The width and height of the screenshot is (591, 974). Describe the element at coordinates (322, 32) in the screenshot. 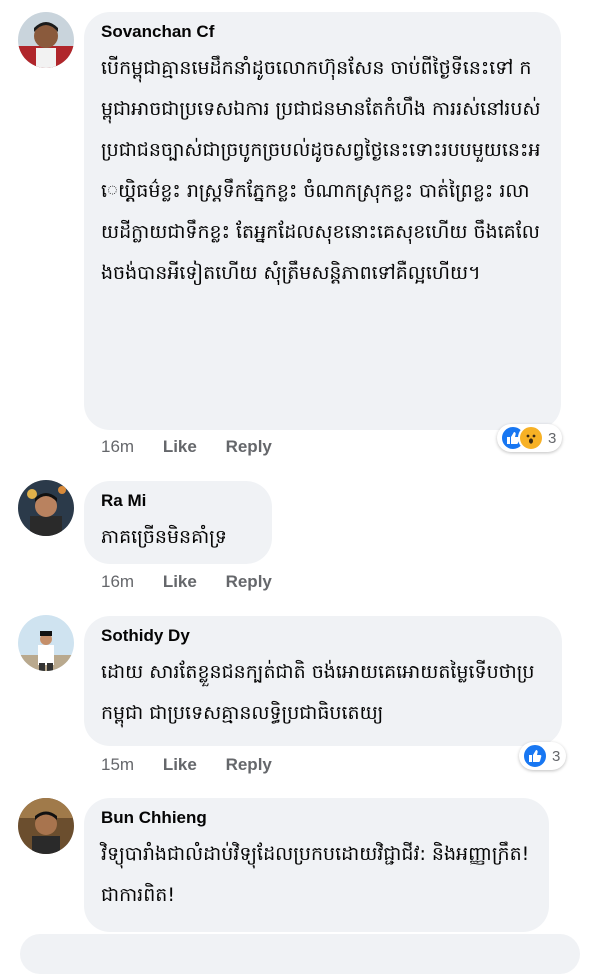

I see `comment-author: Sovanchan Cf` at that location.